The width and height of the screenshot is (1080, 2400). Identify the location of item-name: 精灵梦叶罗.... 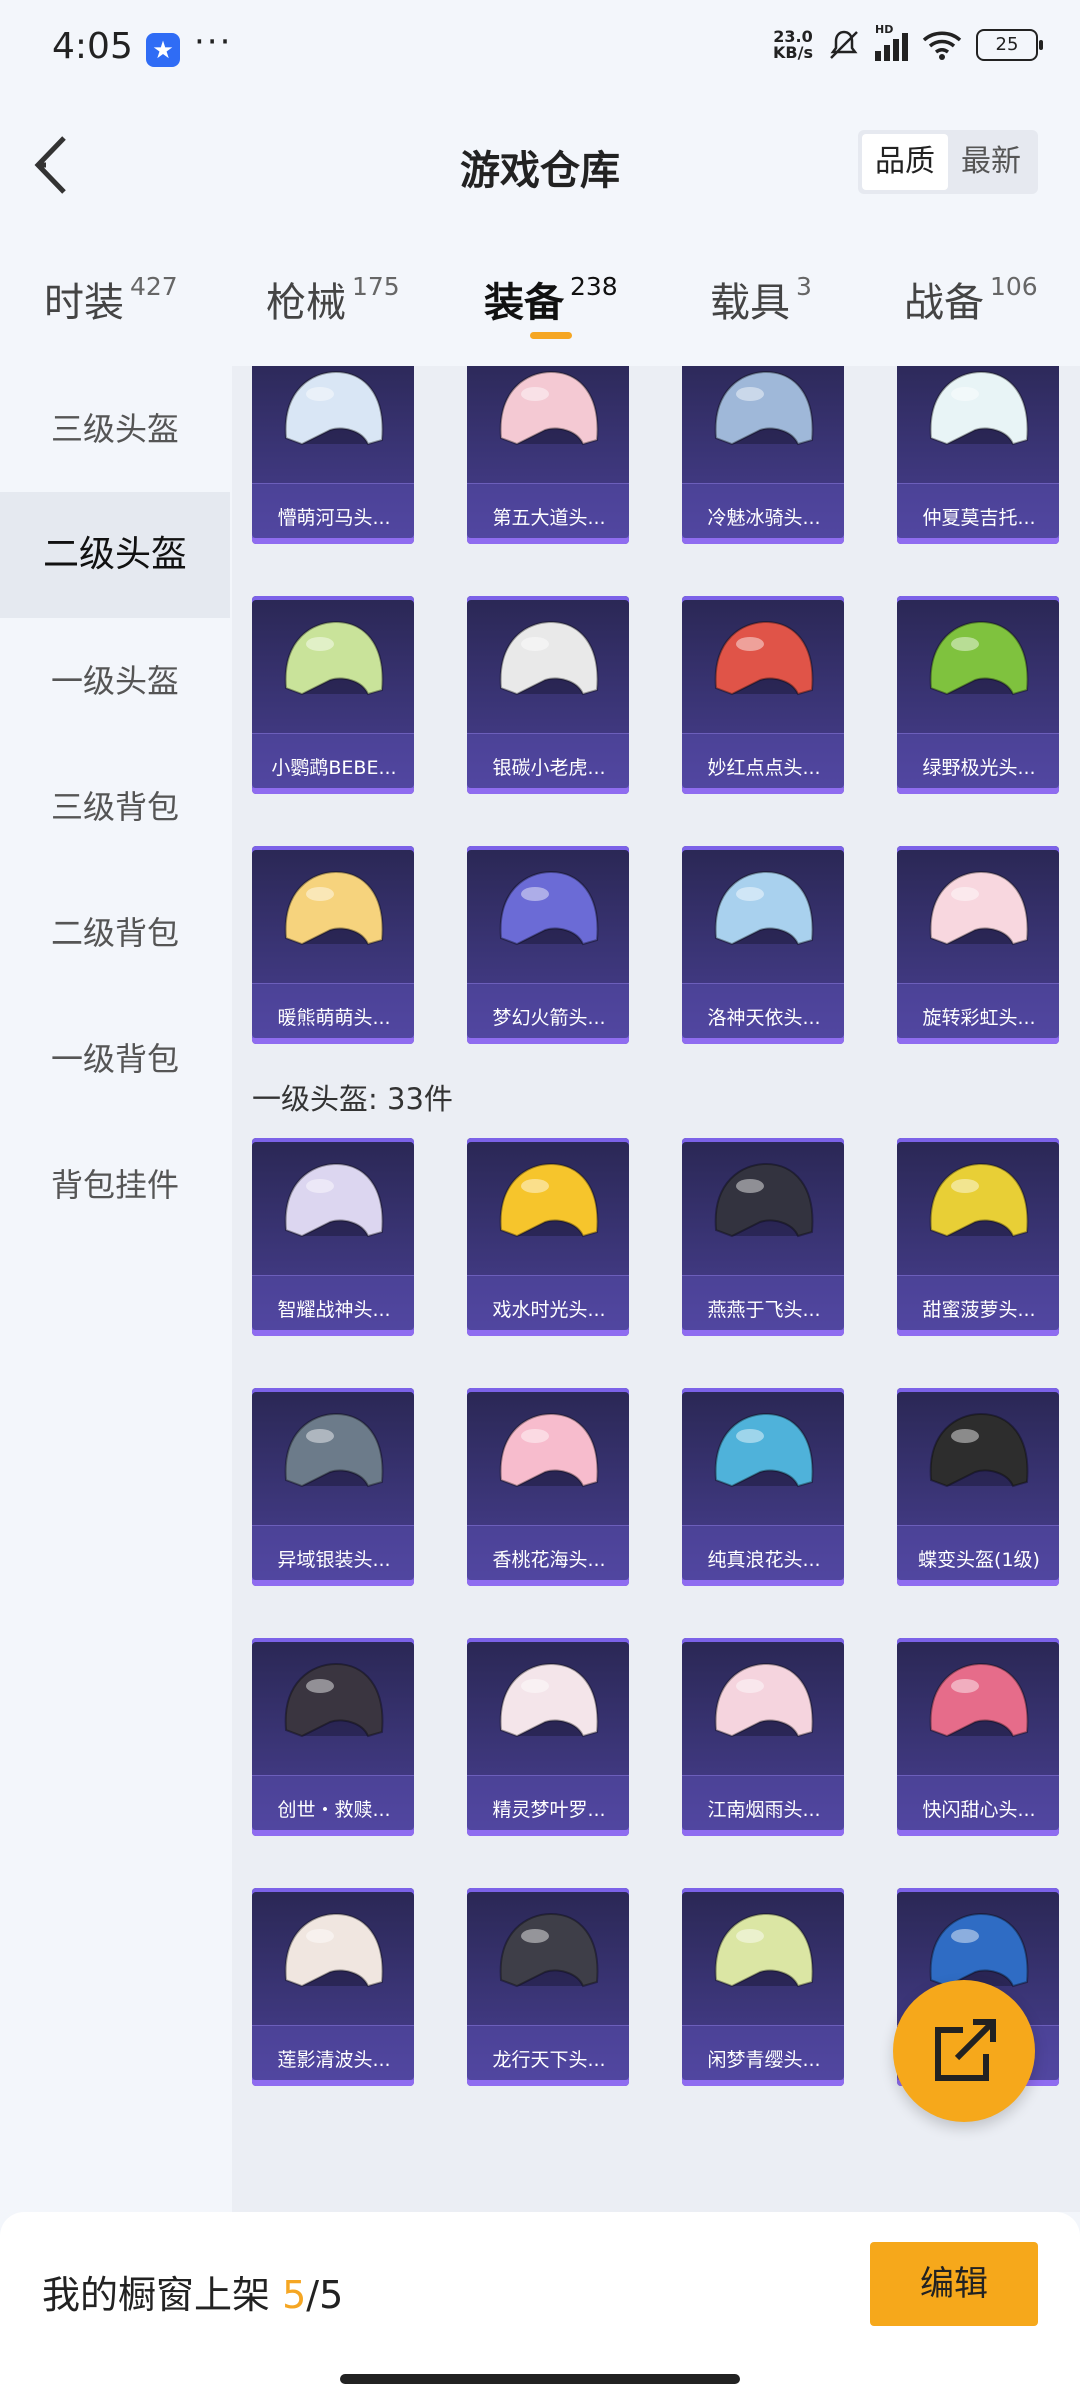
(549, 1810).